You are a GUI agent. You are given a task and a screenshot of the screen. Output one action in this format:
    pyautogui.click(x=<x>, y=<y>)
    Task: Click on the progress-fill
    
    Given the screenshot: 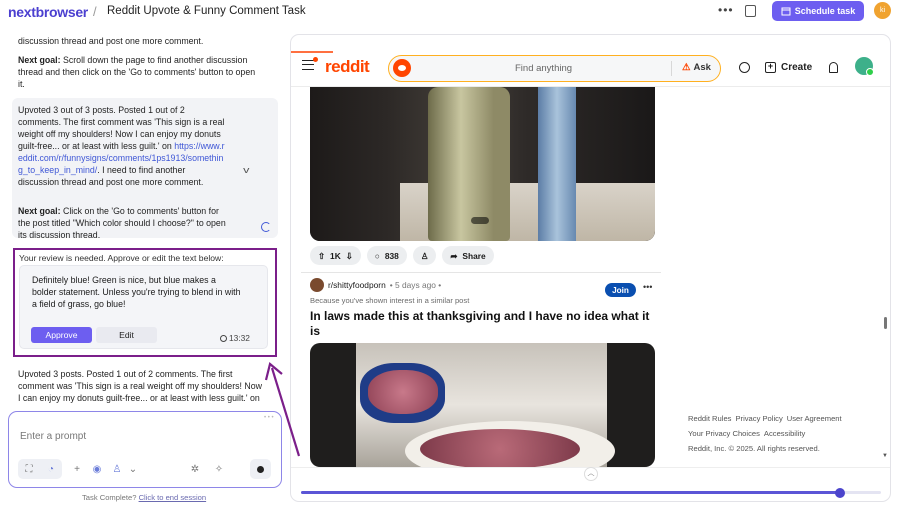 What is the action you would take?
    pyautogui.click(x=571, y=492)
    